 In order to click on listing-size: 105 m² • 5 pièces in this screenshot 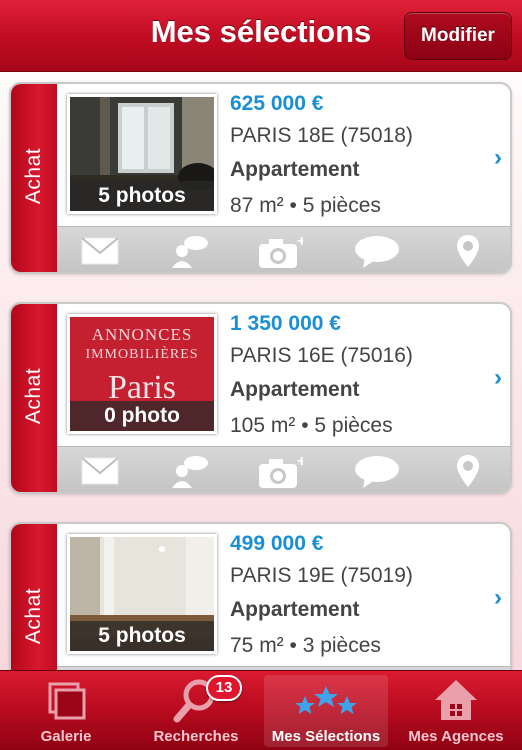, I will do `click(311, 425)`.